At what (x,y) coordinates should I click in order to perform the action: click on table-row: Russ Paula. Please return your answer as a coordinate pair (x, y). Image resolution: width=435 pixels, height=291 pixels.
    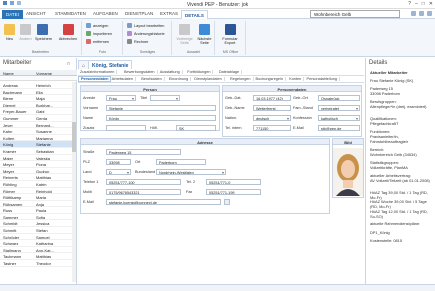
    Looking at the image, I should click on (36, 210).